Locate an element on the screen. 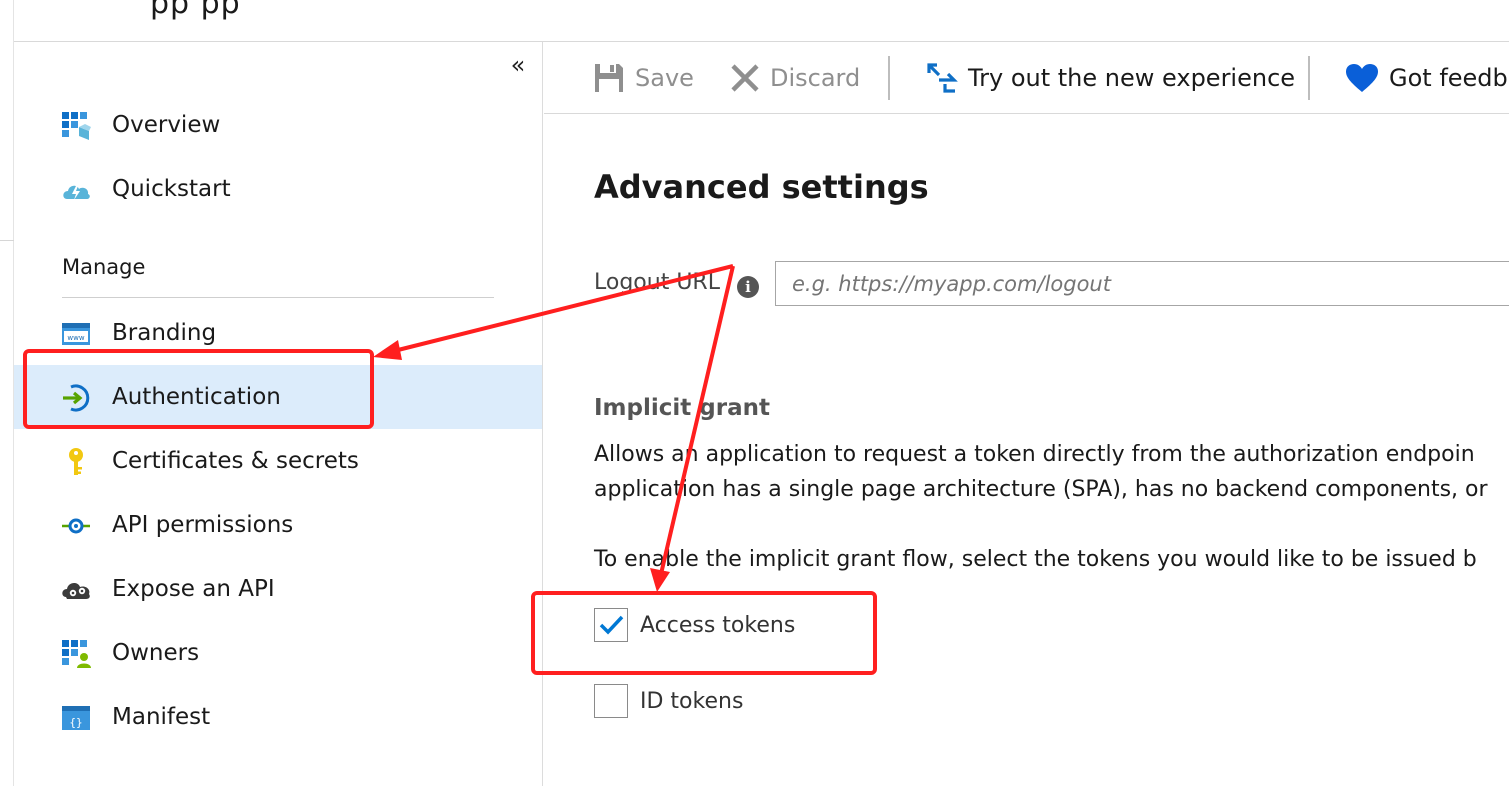 Image resolution: width=1509 pixels, height=786 pixels. top-header: pp pp is located at coordinates (754, 21).